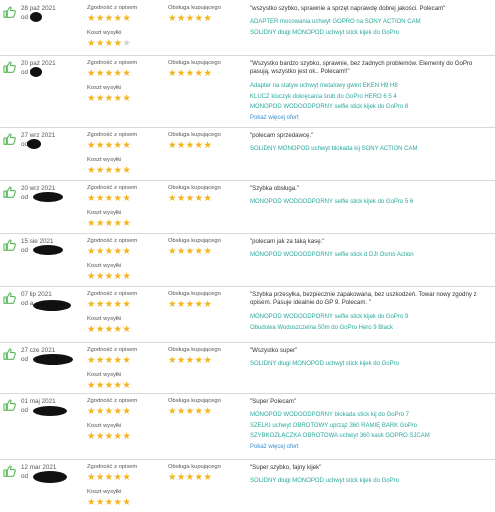 Image resolution: width=495 pixels, height=512 pixels. What do you see at coordinates (274, 350) in the screenshot?
I see `review-comment: "Wszystko super"` at bounding box center [274, 350].